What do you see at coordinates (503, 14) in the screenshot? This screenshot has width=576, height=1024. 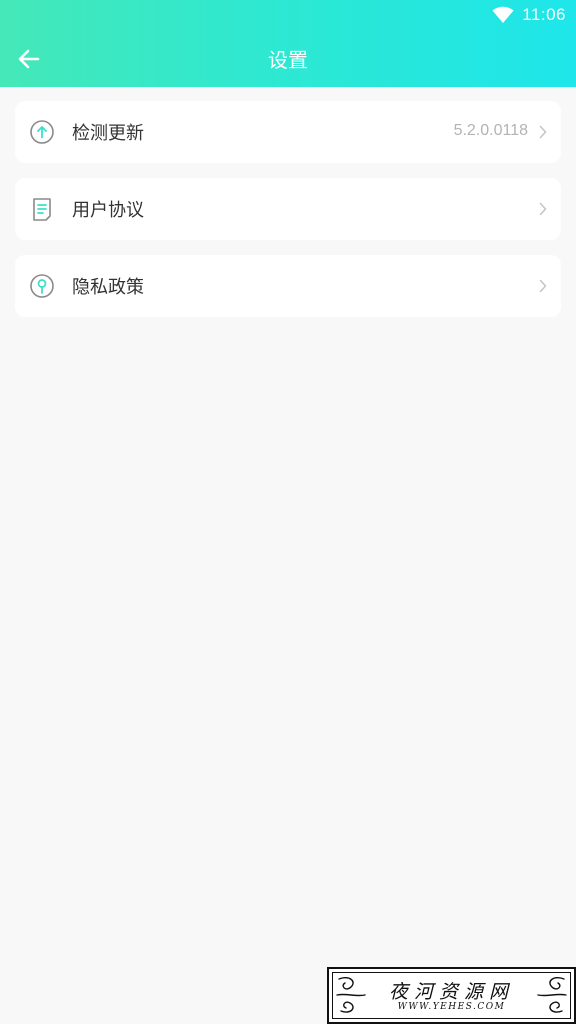 I see `wifi-icon` at bounding box center [503, 14].